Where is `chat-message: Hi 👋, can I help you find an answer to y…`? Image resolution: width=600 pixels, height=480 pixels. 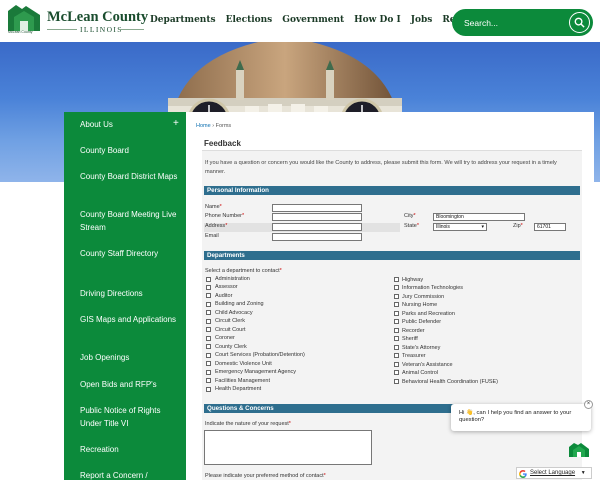
chat-message: Hi 👋, can I help you find an answer to y… is located at coordinates (515, 416).